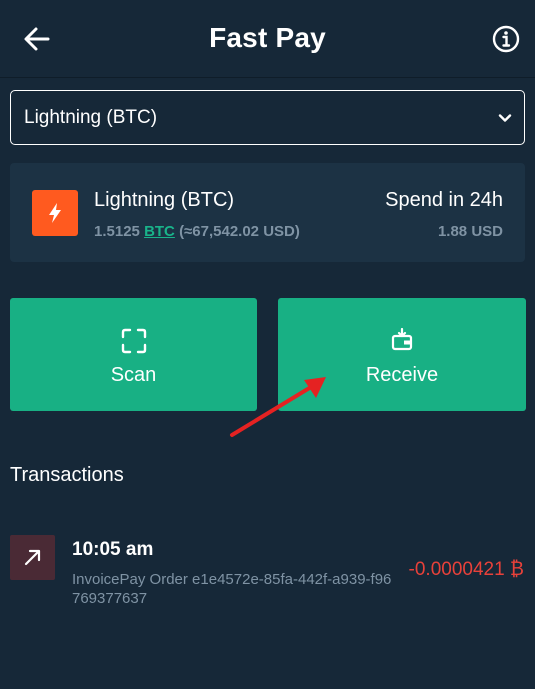 This screenshot has height=689, width=535. I want to click on wallet-name: Lightning (BTC), so click(164, 200).